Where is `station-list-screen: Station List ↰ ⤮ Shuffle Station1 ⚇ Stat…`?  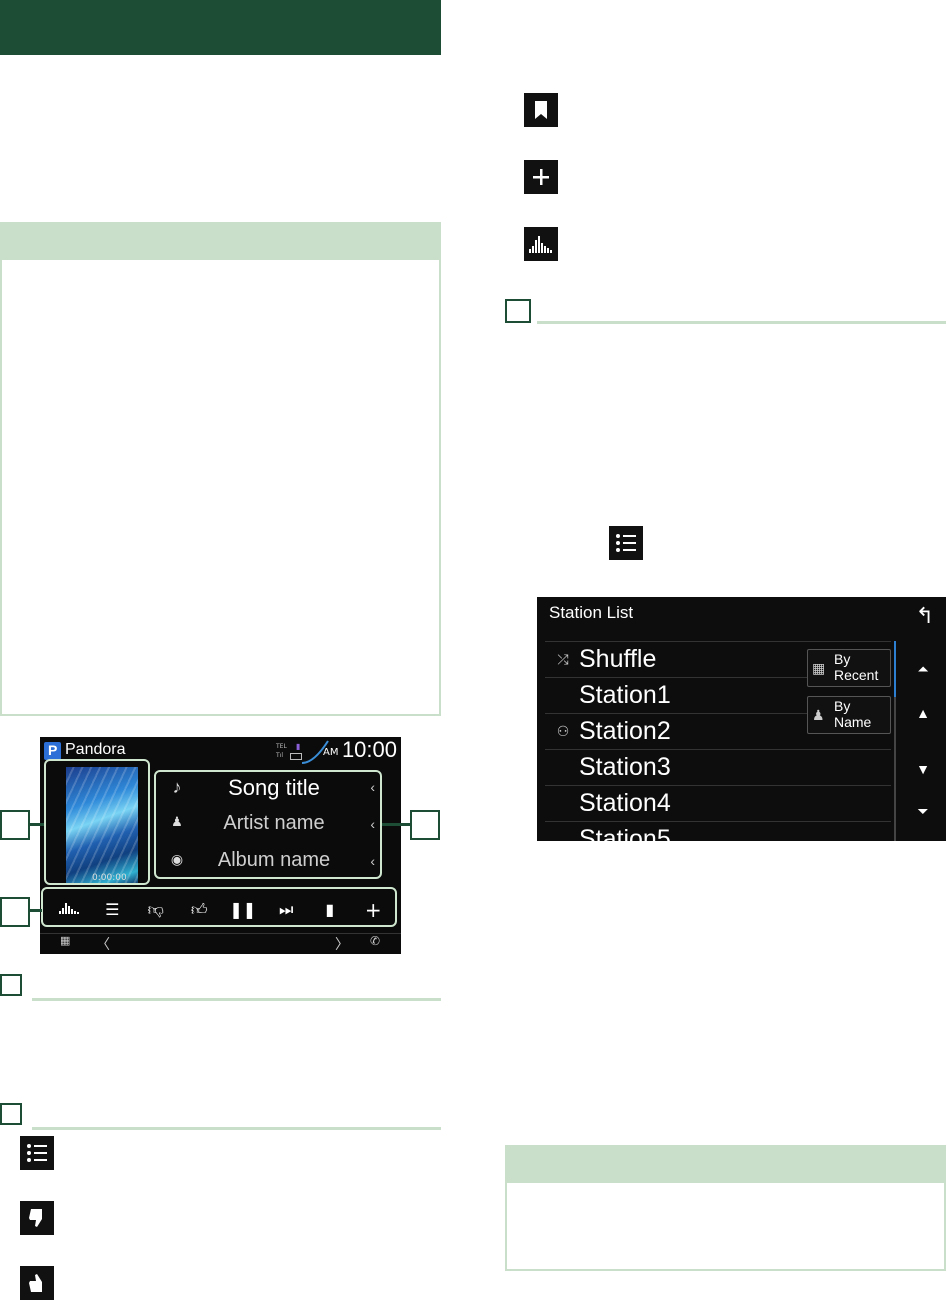 station-list-screen: Station List ↰ ⤮ Shuffle Station1 ⚇ Stat… is located at coordinates (741, 719).